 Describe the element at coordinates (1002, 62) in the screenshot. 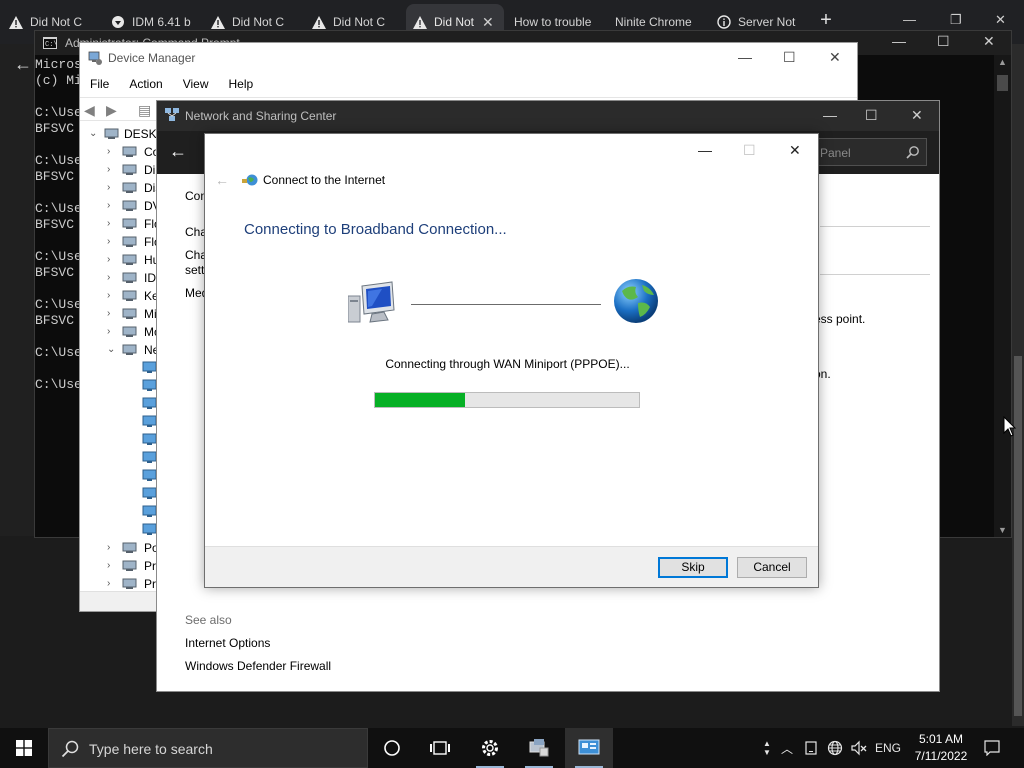

I see `scroll-up-icon: ▲` at that location.